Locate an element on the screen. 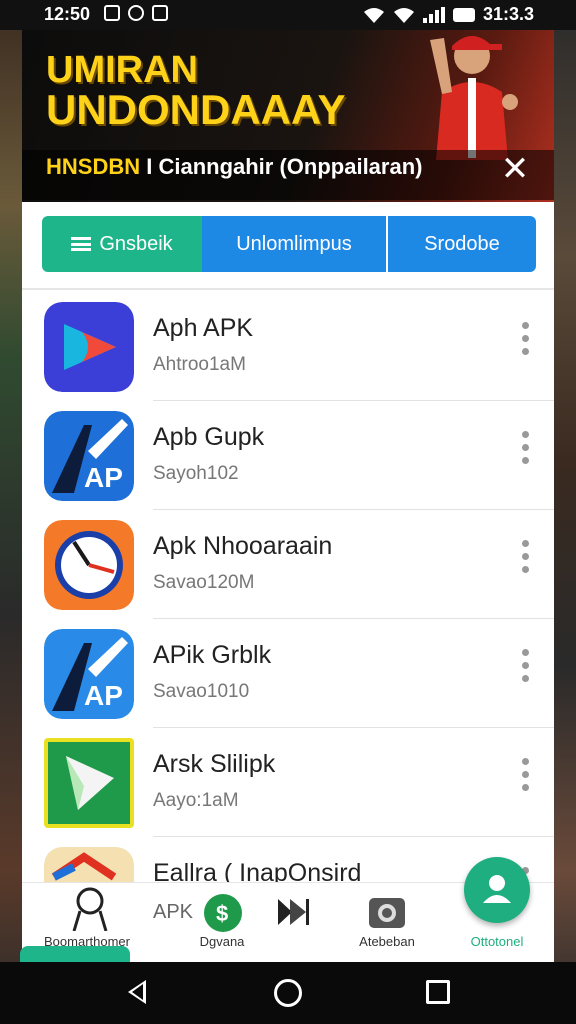 The height and width of the screenshot is (1024, 576). app-subtitle: Ahtroo1aM is located at coordinates (199, 364).